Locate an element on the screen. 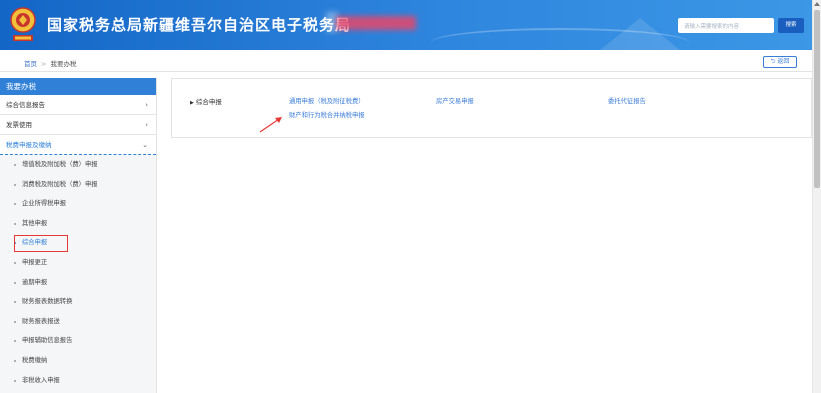 The image size is (821, 393). sidebar-subitem-label: 财务报表报送 is located at coordinates (41, 321).